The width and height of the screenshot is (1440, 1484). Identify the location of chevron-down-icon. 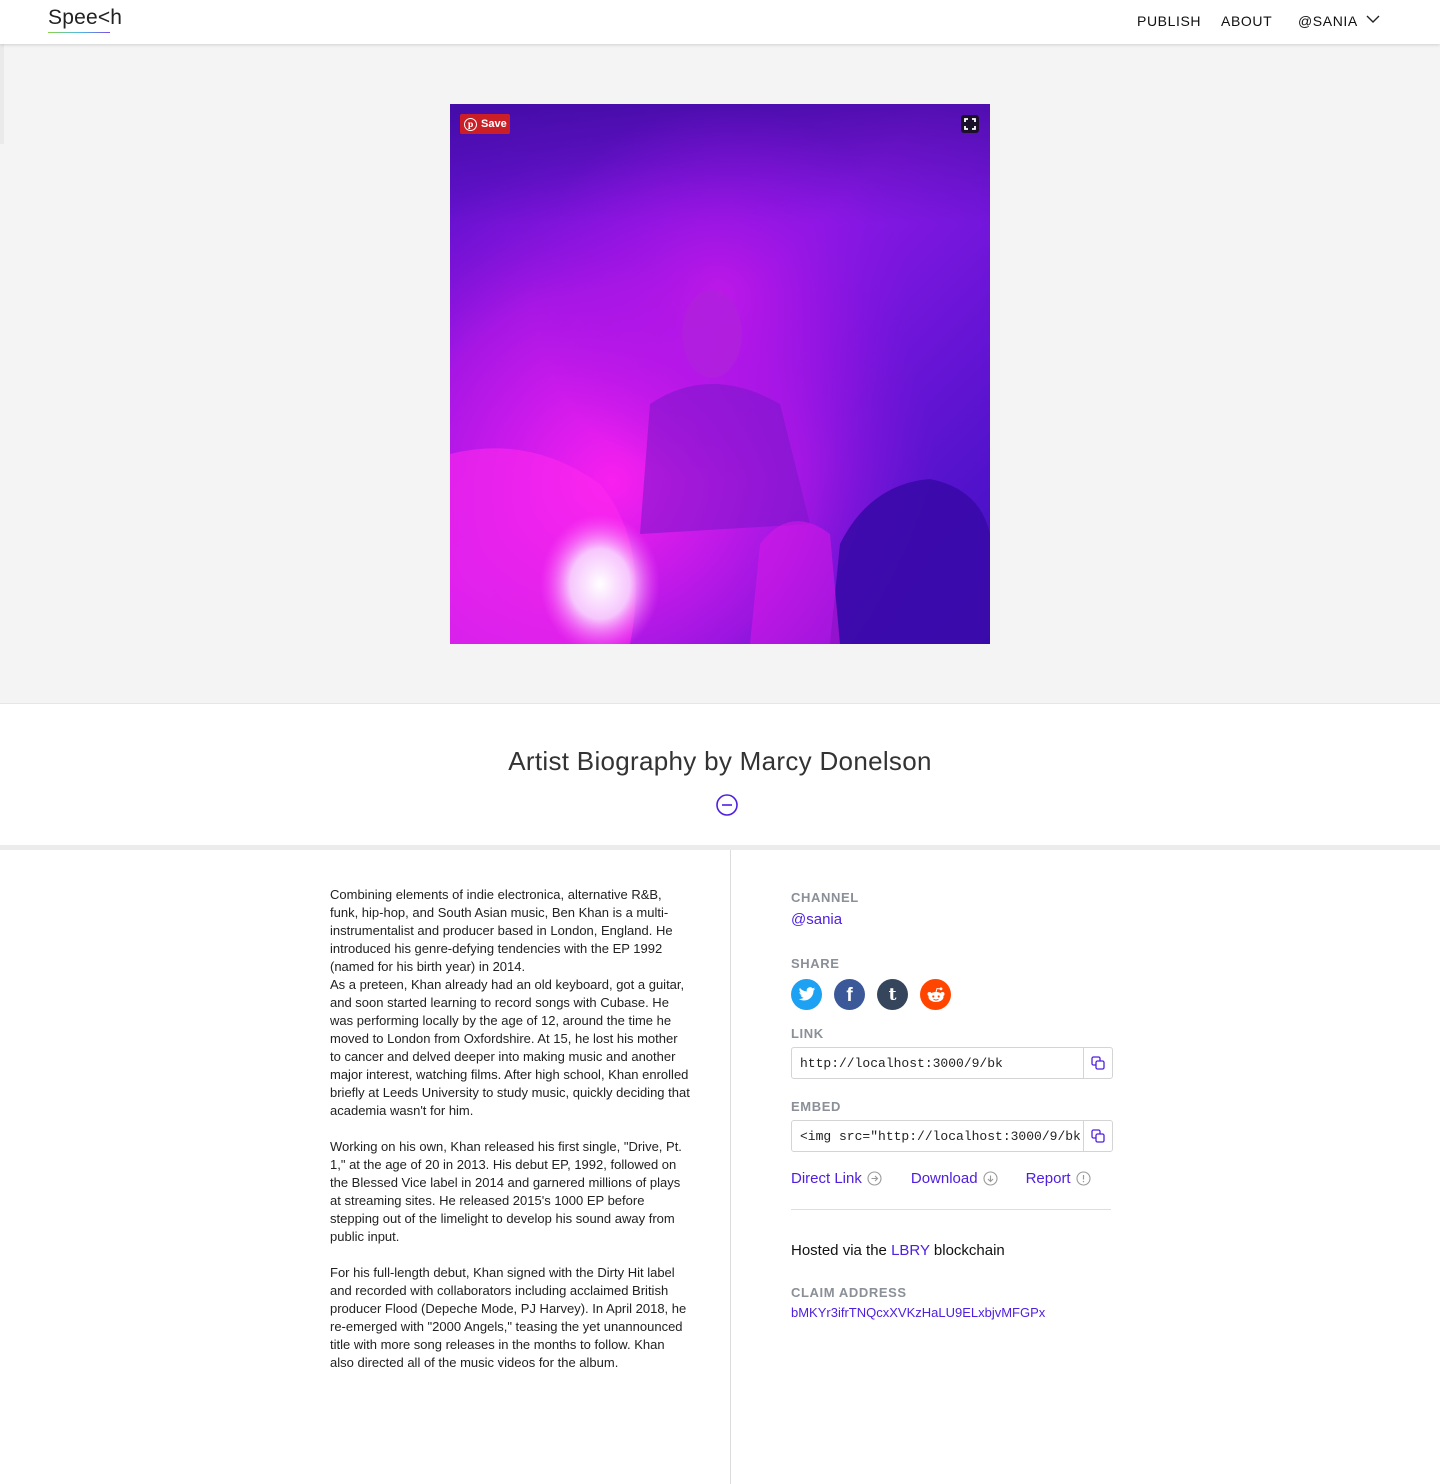
(1373, 19).